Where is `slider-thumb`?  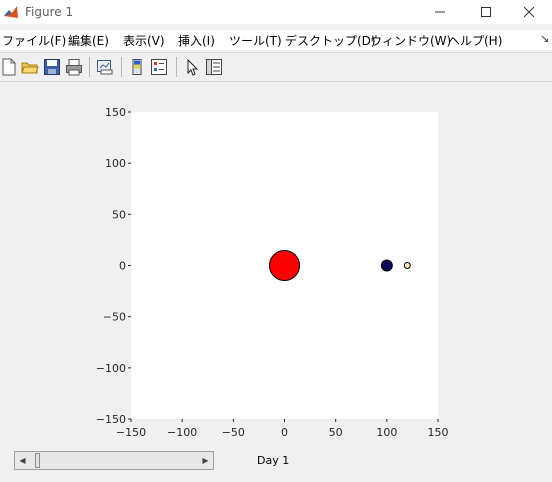 slider-thumb is located at coordinates (37, 460).